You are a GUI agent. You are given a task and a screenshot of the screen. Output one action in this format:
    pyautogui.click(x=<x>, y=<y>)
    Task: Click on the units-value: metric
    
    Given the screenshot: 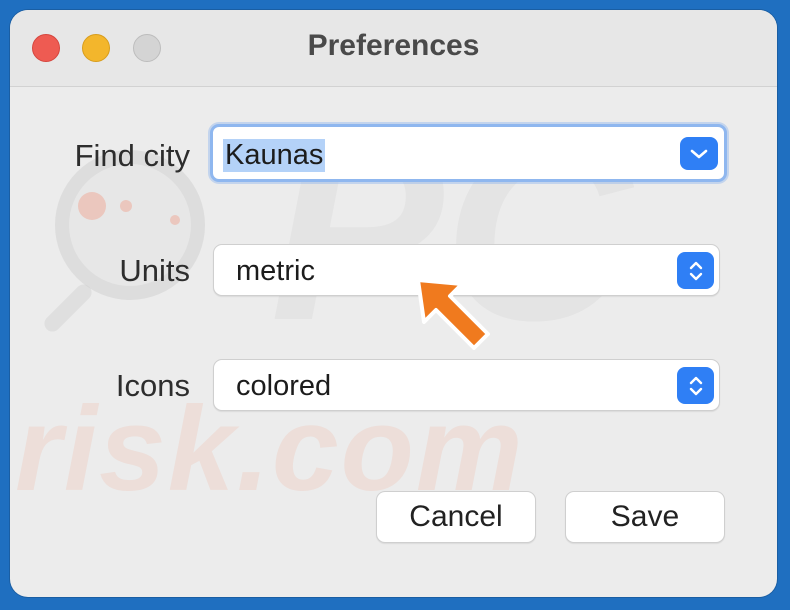 What is the action you would take?
    pyautogui.click(x=275, y=271)
    